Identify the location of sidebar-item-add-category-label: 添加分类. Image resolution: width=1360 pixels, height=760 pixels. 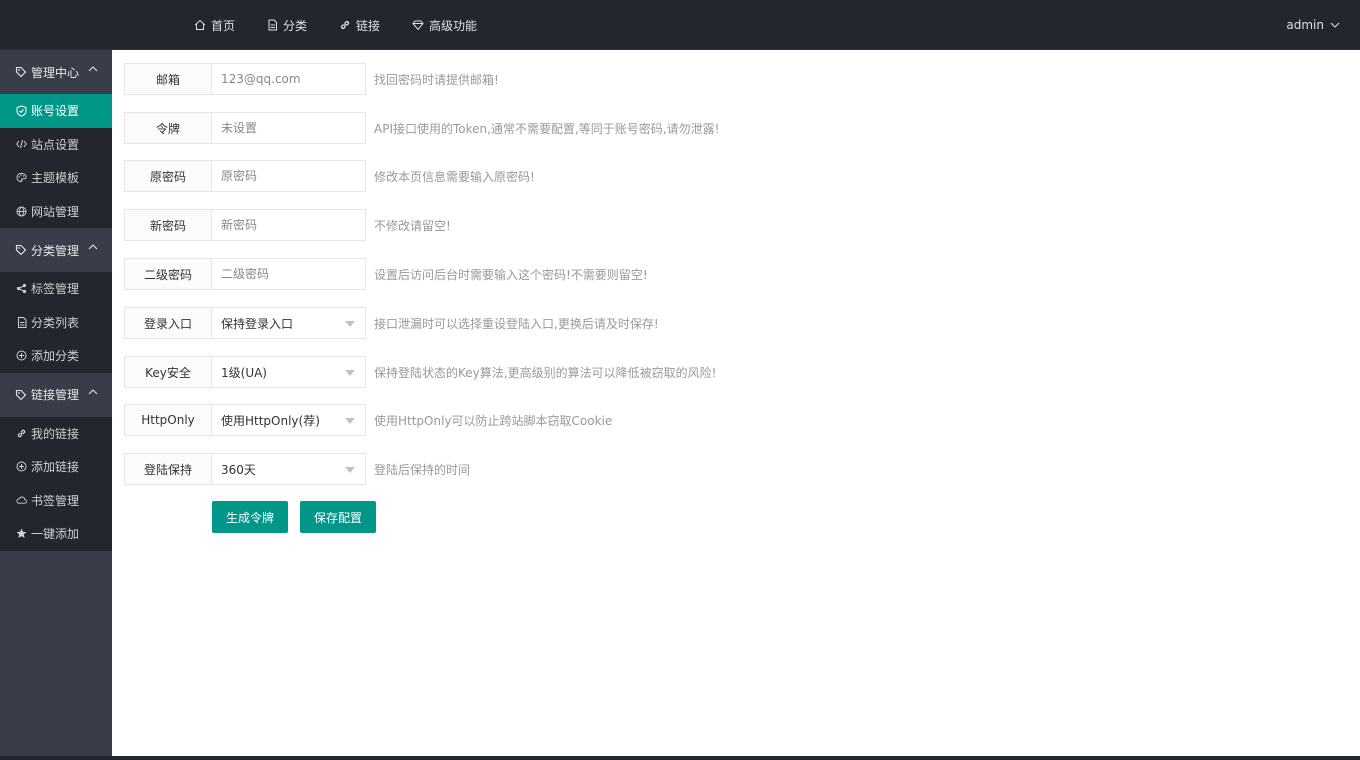
(55, 356).